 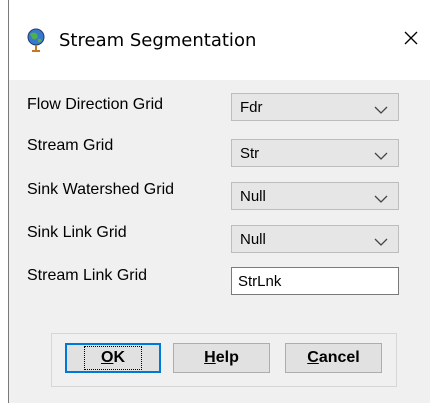 I want to click on window-title: Stream Segmentation, so click(x=158, y=40).